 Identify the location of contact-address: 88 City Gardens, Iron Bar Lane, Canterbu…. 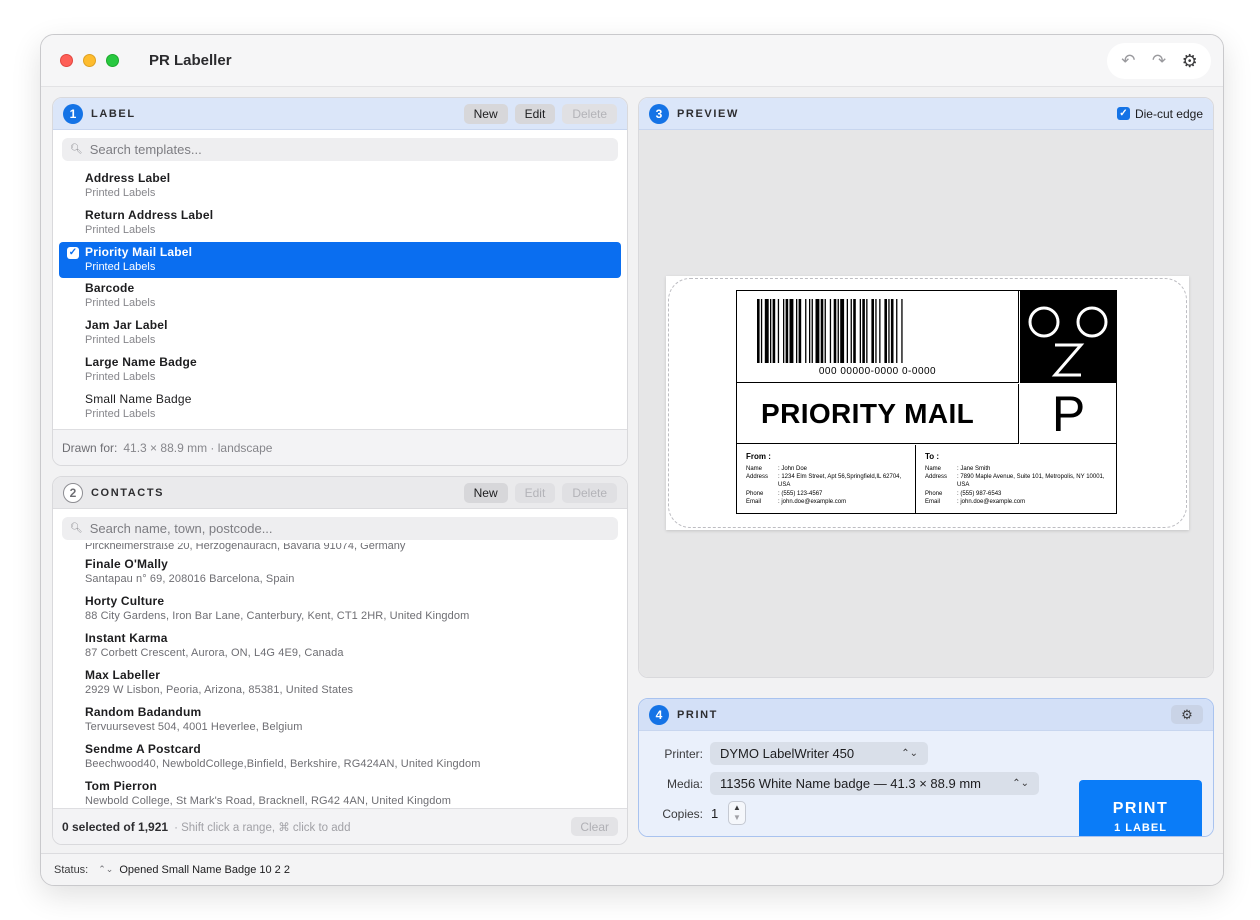
(277, 616).